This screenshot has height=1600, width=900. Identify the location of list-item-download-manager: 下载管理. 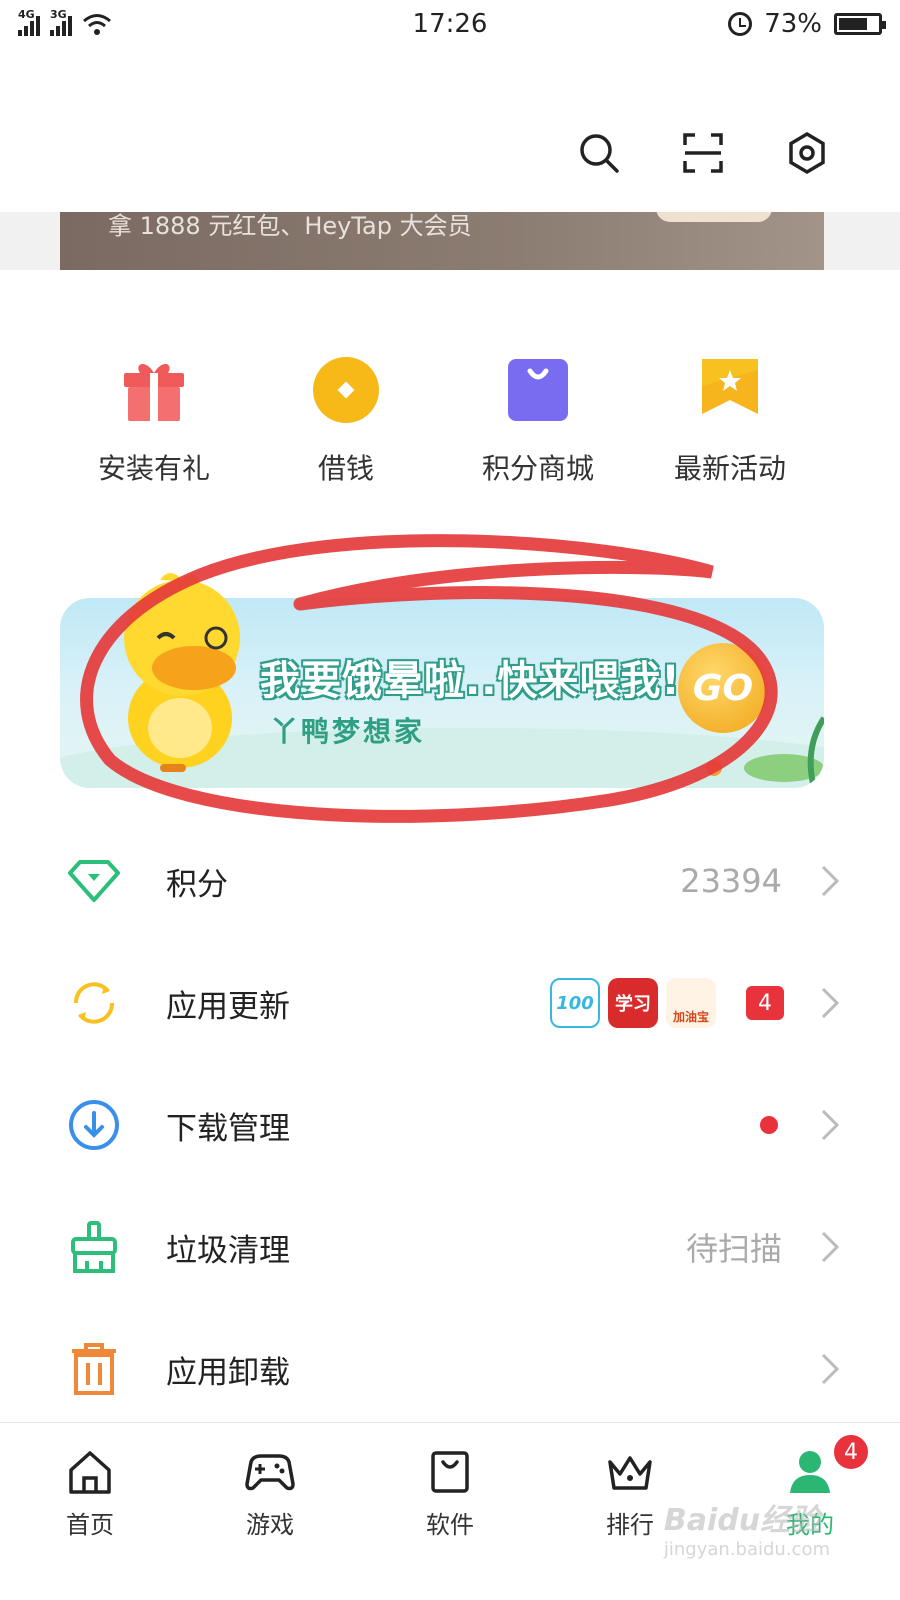
(450, 1125).